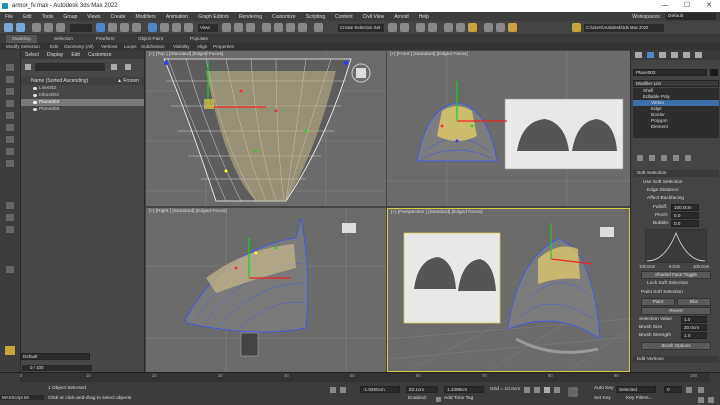 This screenshot has width=720, height=405. What do you see at coordinates (694, 319) in the screenshot?
I see `selection-value-spinner: 1.0` at bounding box center [694, 319].